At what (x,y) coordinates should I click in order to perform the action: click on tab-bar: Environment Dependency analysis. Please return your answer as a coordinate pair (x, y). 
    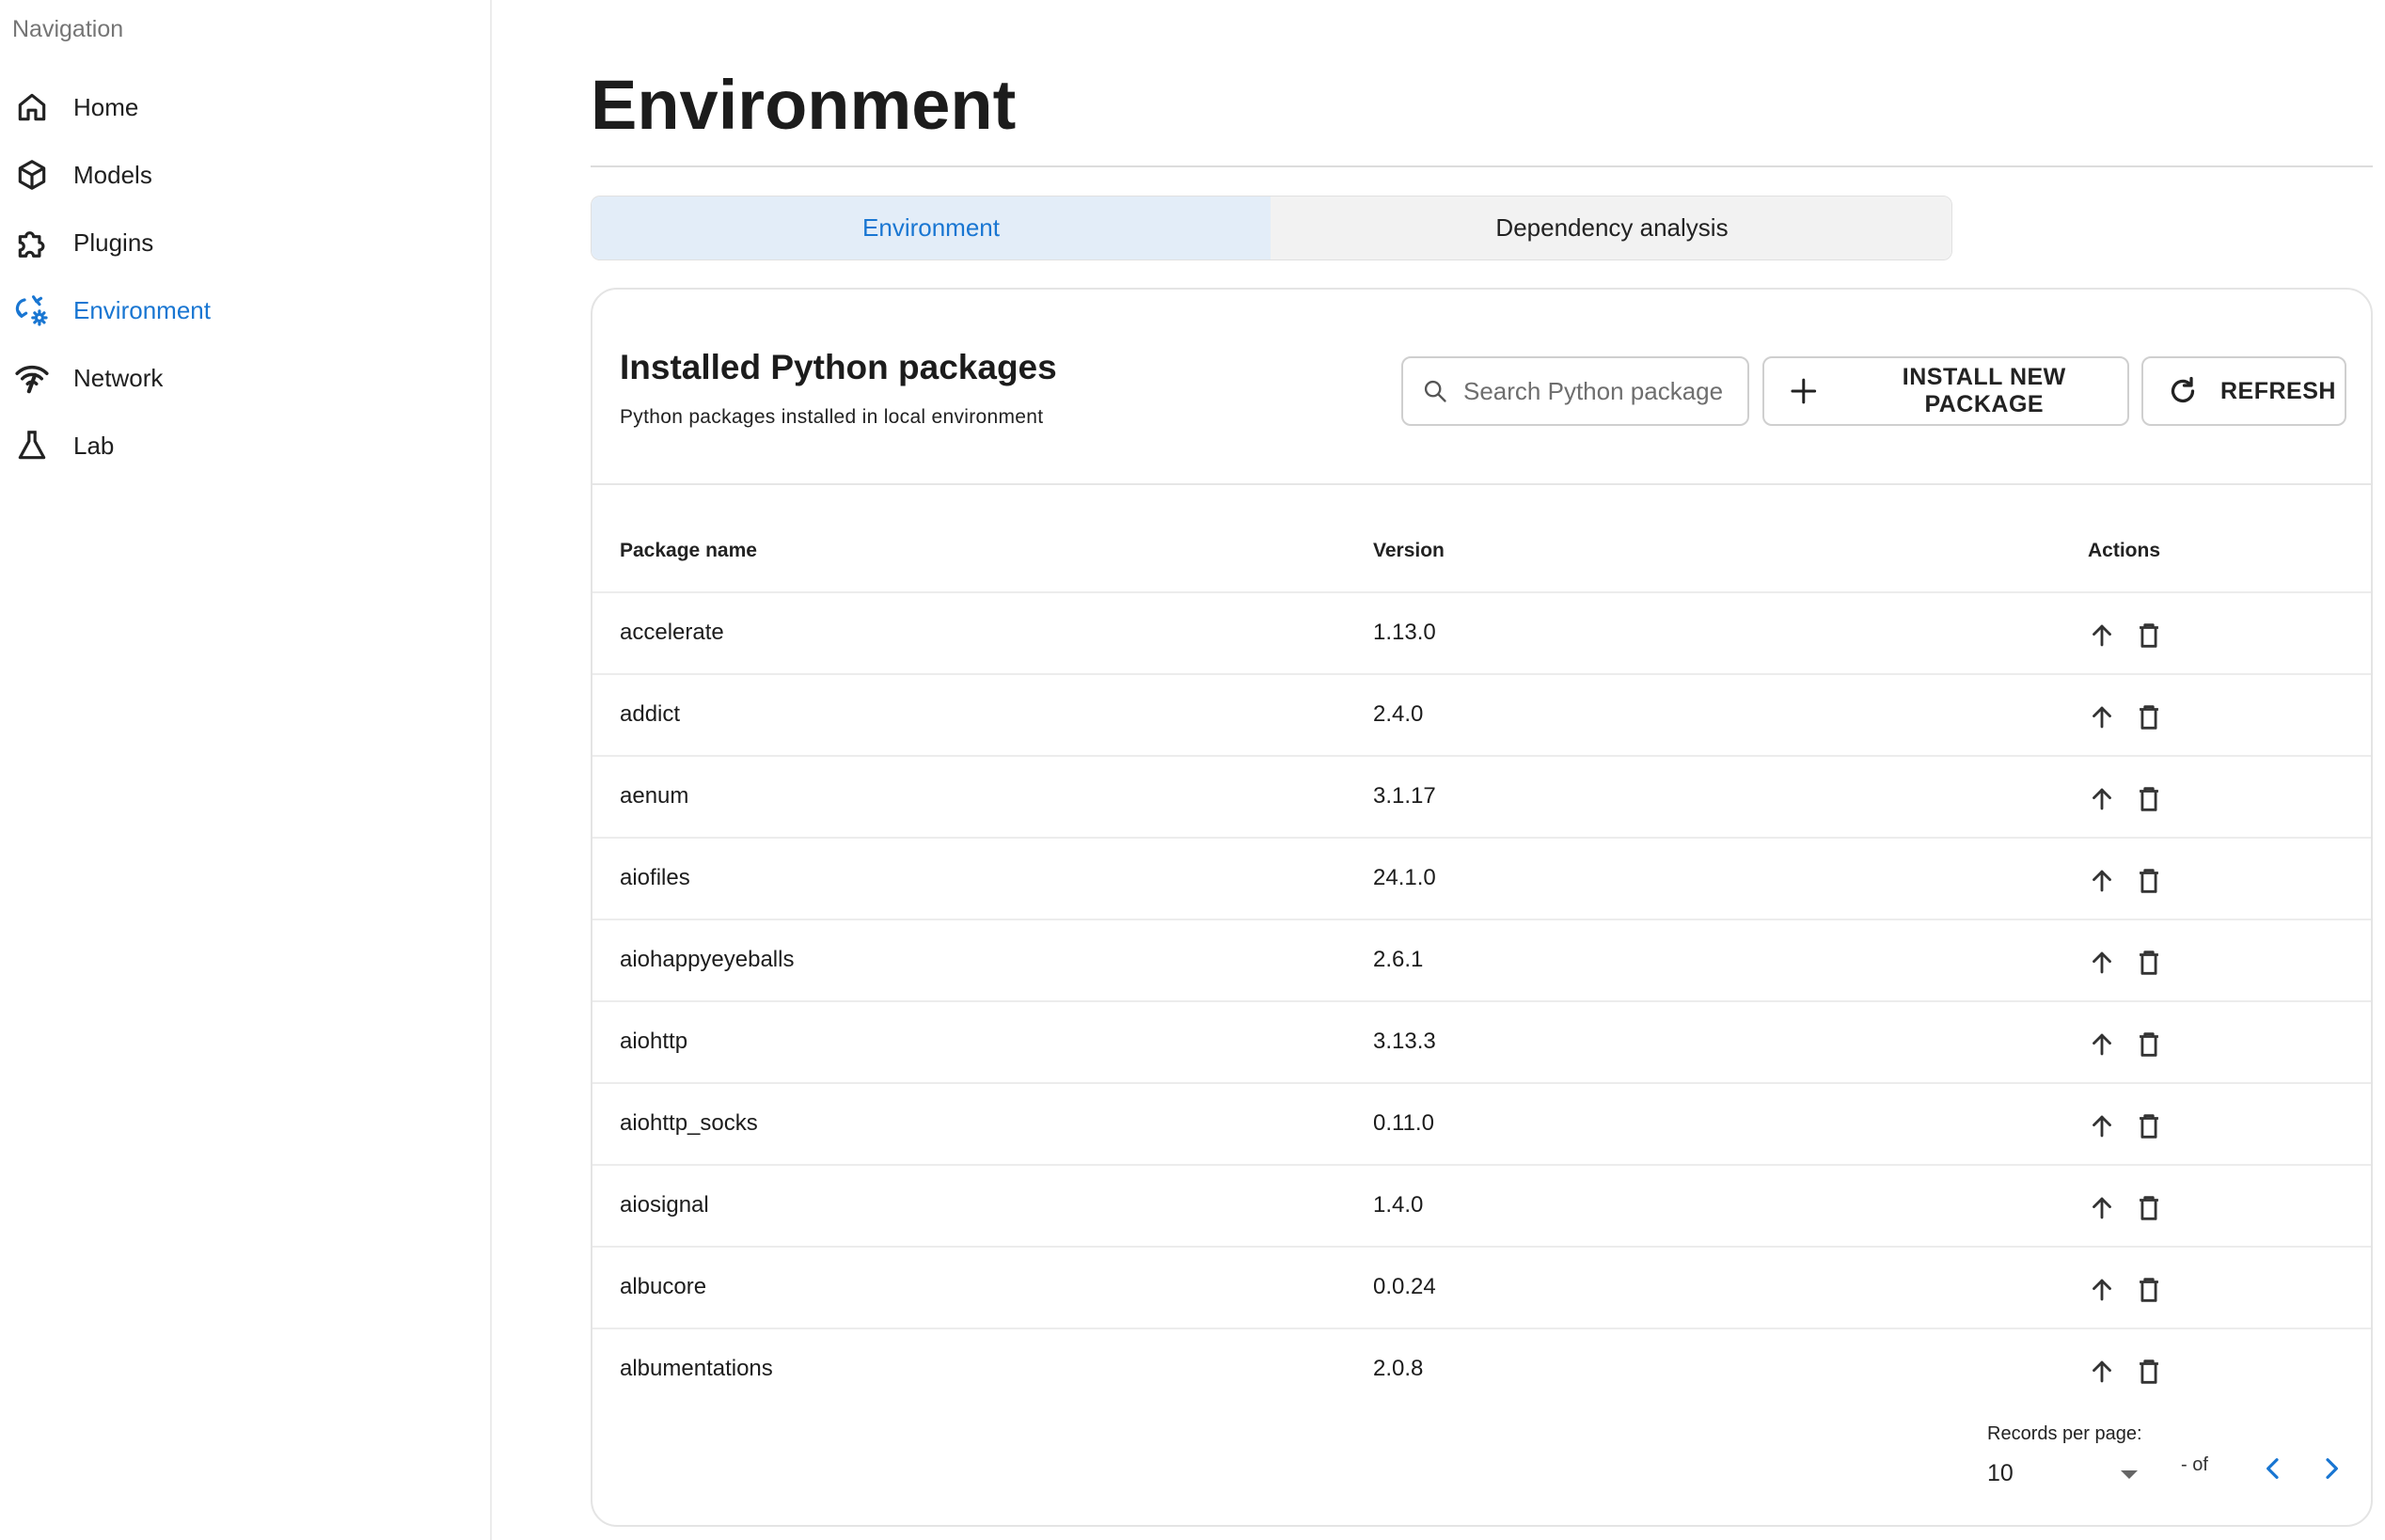
    Looking at the image, I should click on (1271, 228).